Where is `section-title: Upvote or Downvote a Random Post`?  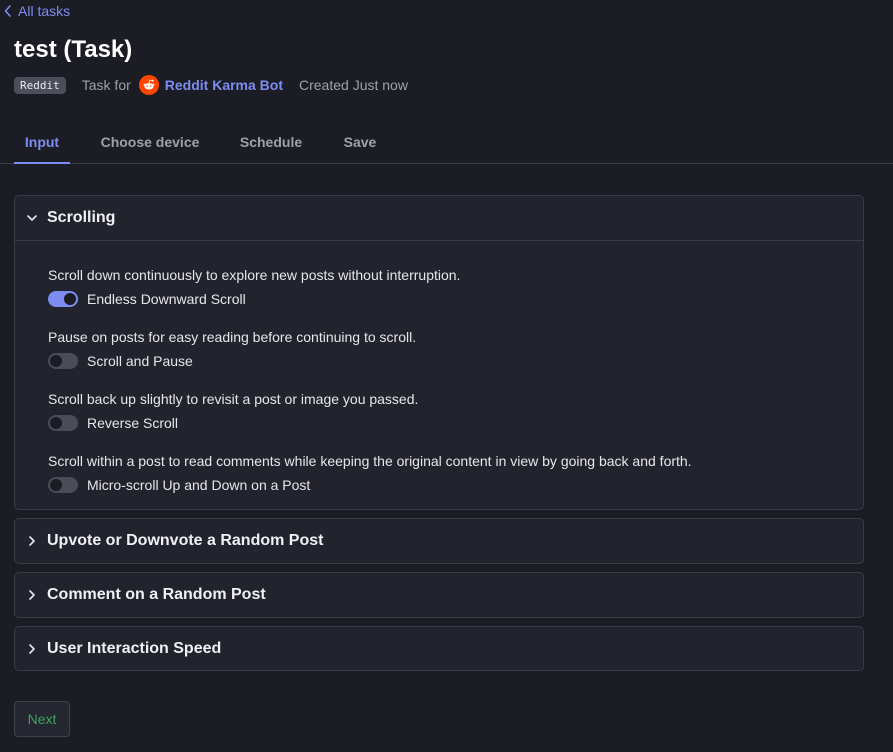
section-title: Upvote or Downvote a Random Post is located at coordinates (185, 540).